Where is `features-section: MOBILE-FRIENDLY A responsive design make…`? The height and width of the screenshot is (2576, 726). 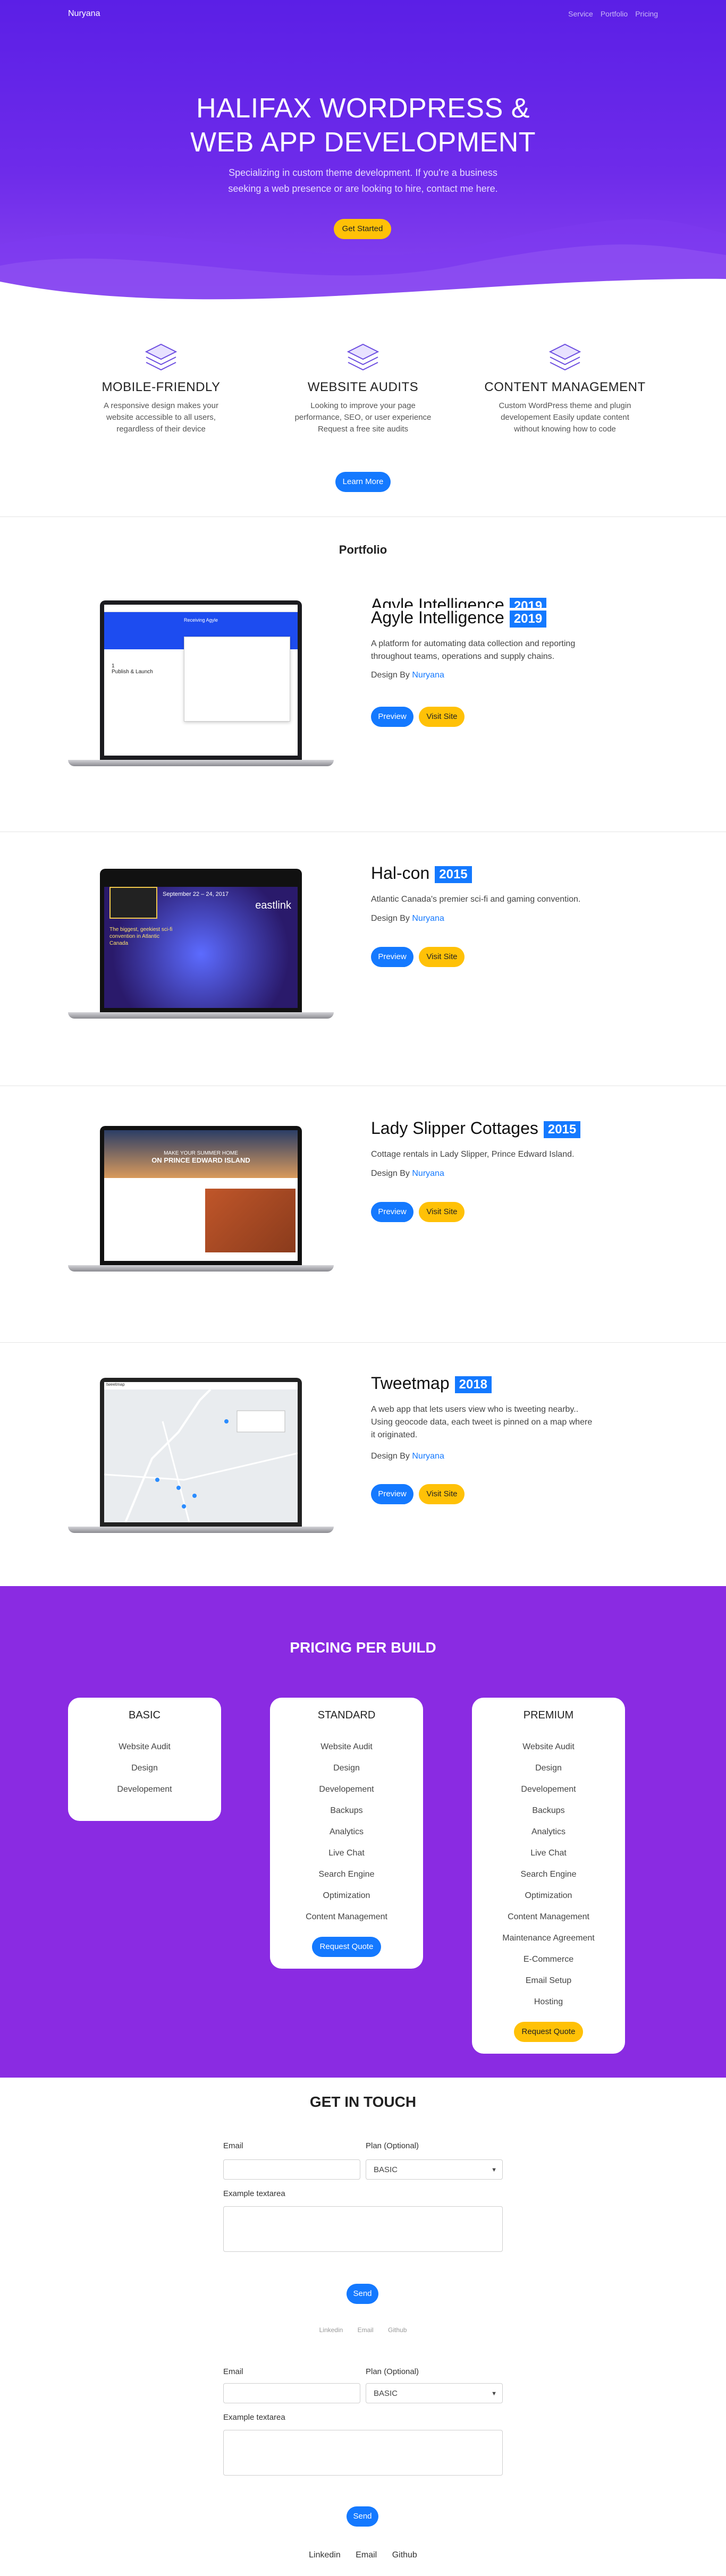
features-section: MOBILE-FRIENDLY A responsive design make… is located at coordinates (363, 414).